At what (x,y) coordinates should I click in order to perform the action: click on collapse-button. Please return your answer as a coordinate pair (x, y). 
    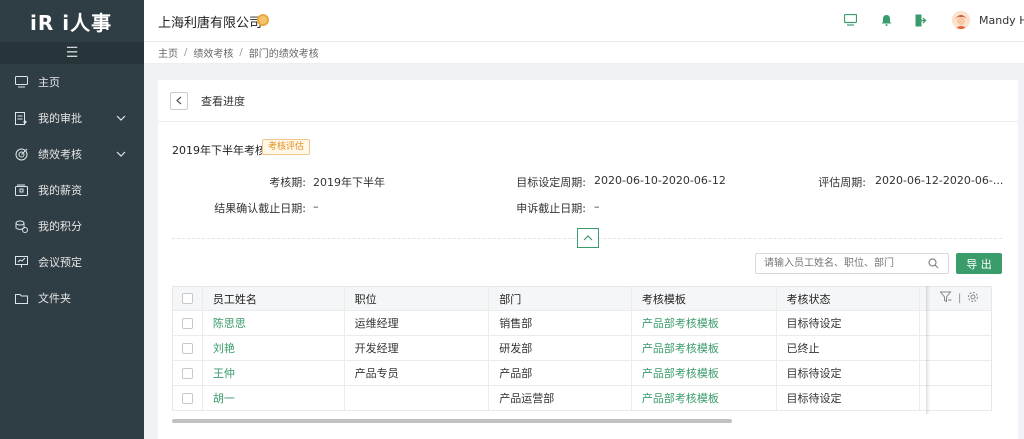
    Looking at the image, I should click on (588, 238).